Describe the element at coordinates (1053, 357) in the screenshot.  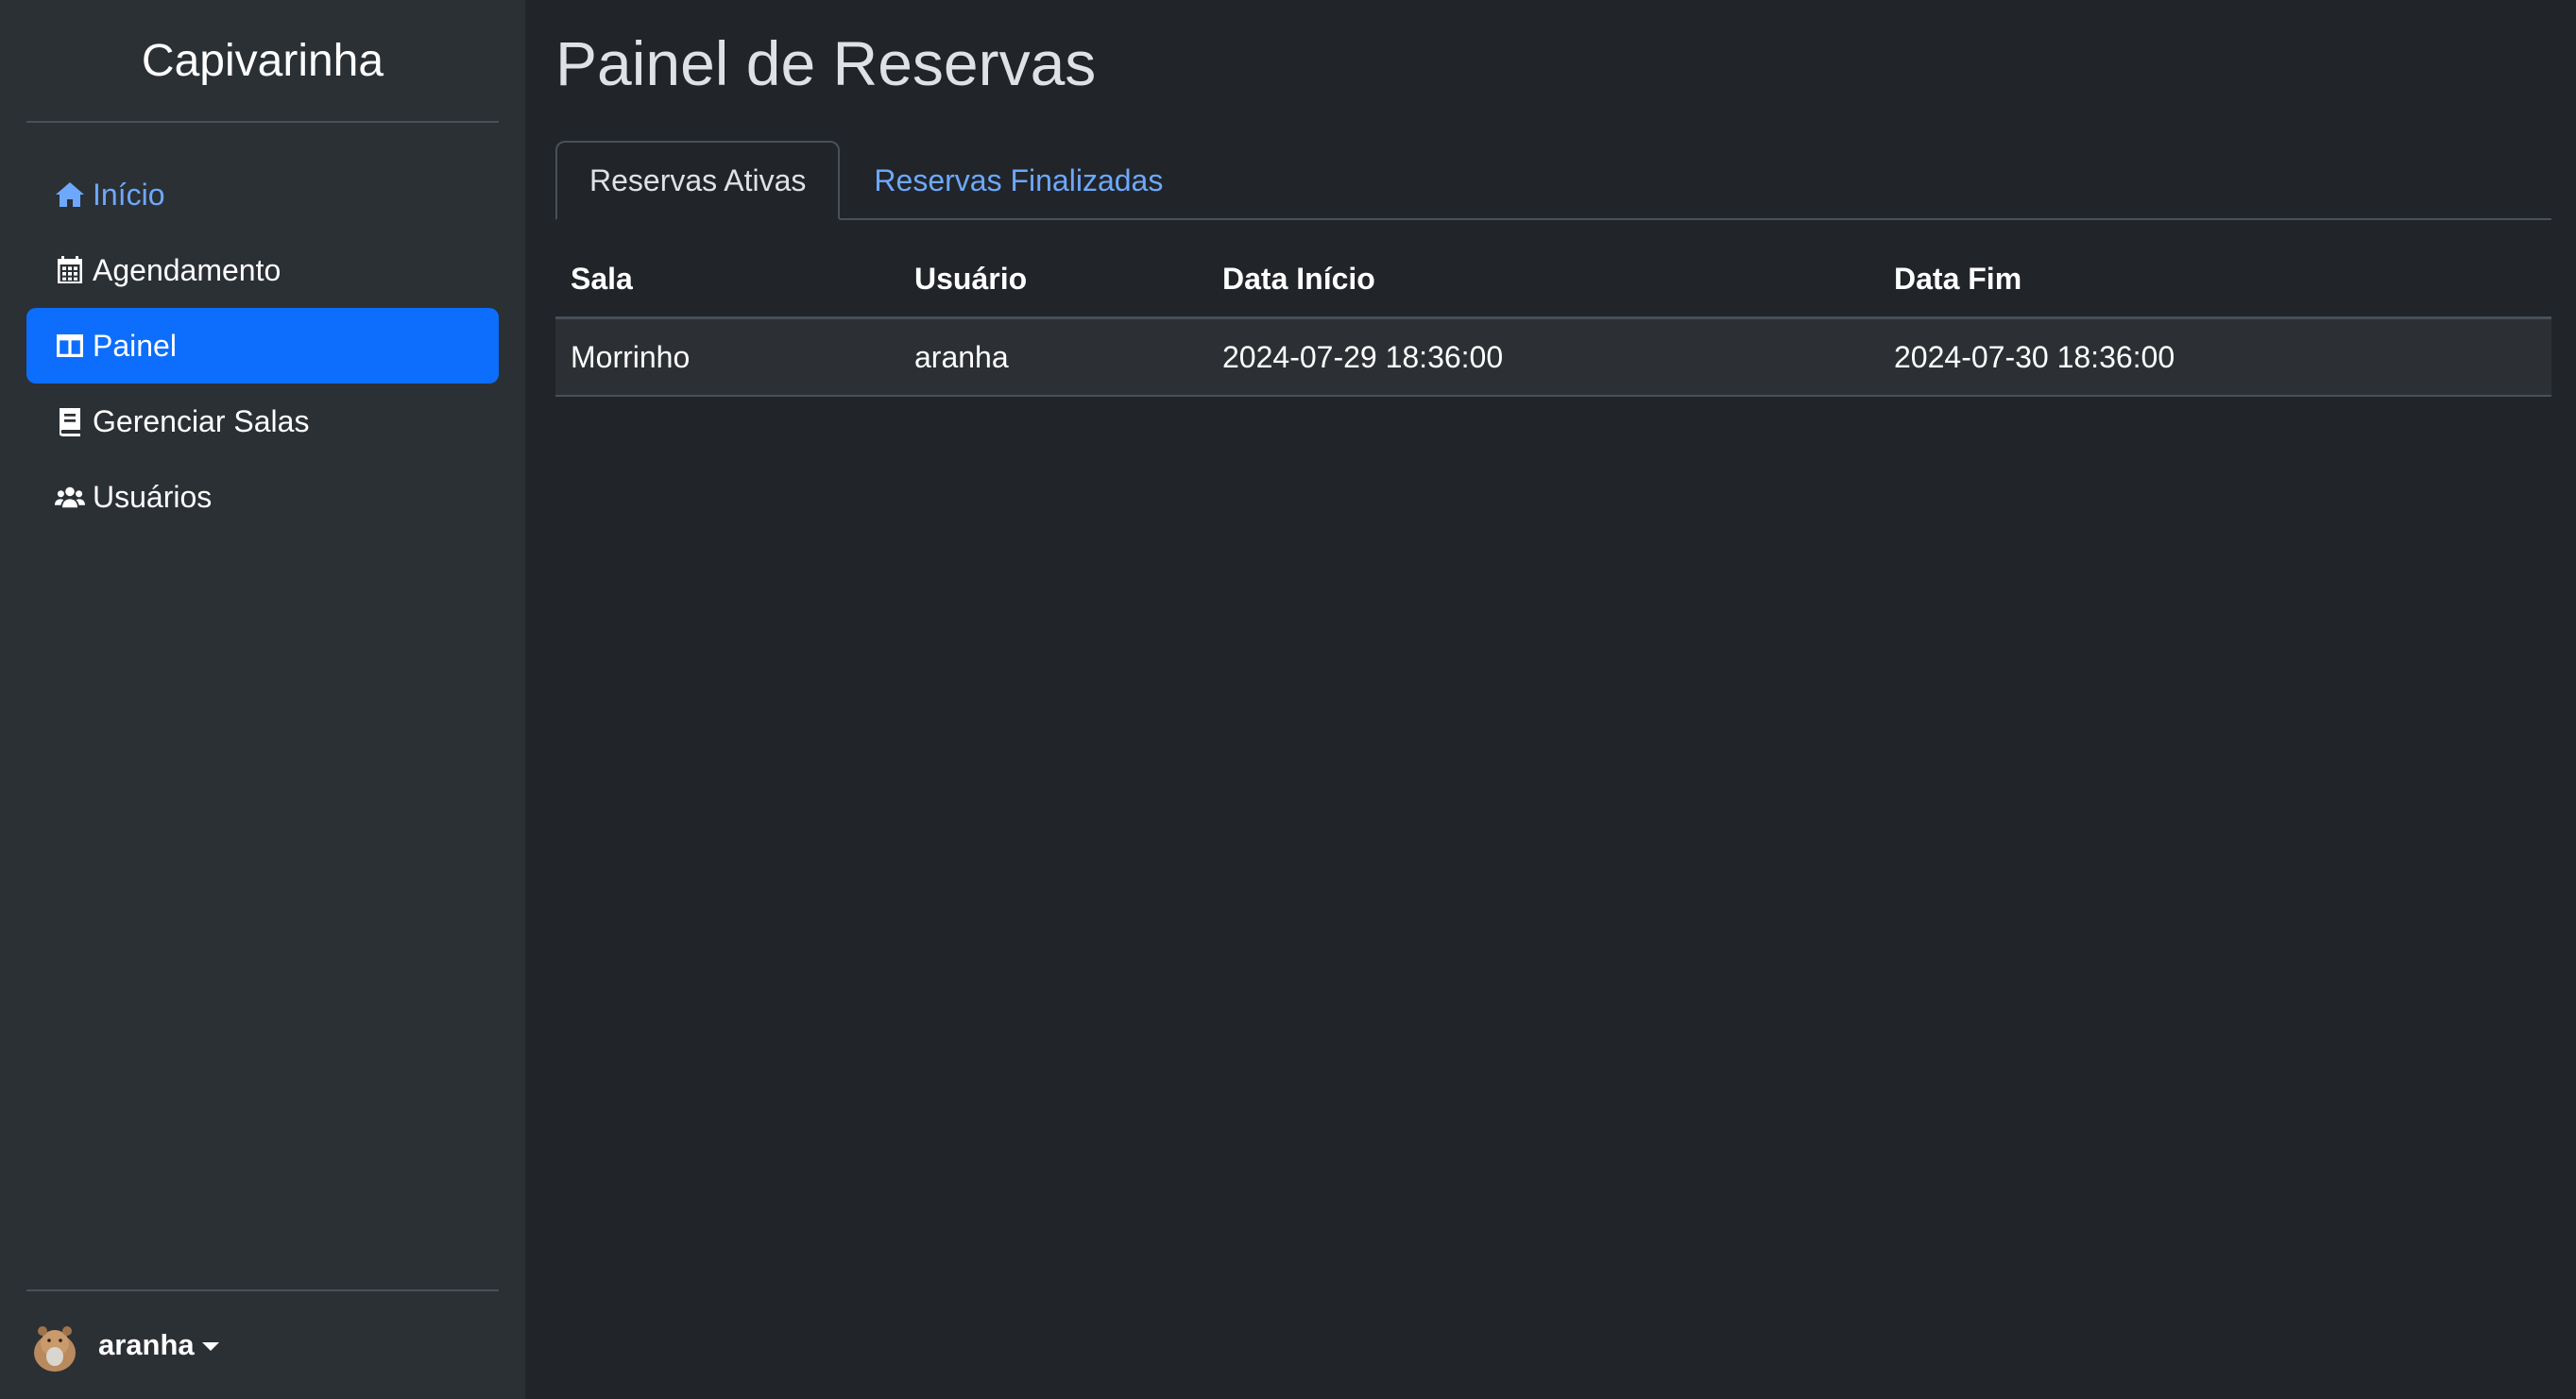
I see `cell-usuario: aranha` at that location.